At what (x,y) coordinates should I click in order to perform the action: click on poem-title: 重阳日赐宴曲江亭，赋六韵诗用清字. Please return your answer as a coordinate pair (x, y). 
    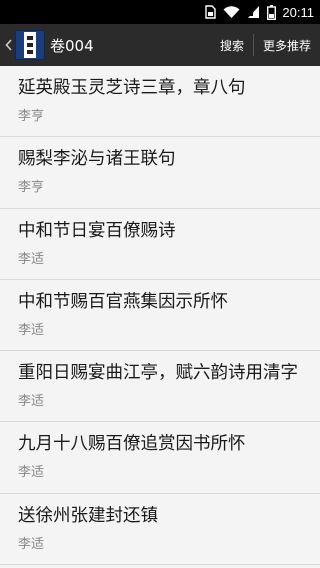
    Looking at the image, I should click on (158, 373).